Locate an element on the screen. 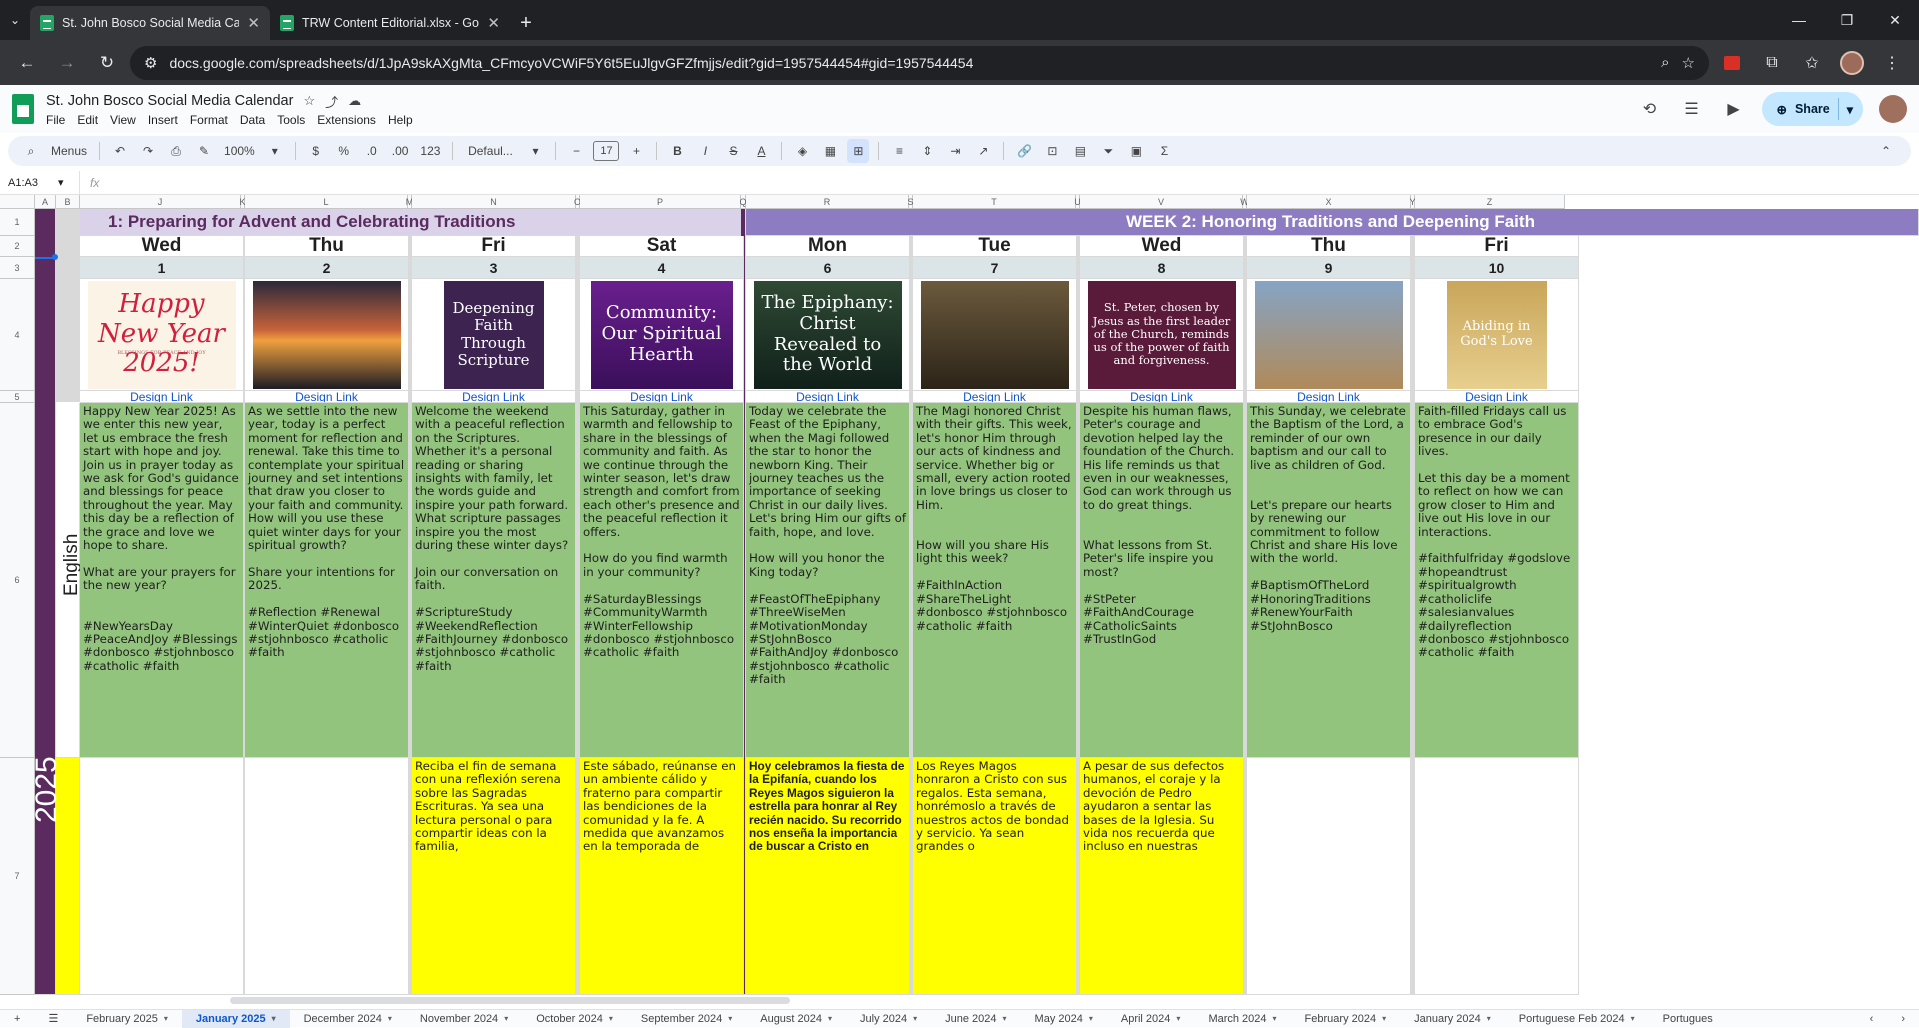 The width and height of the screenshot is (1919, 1028). name-box-value: A1:A3 is located at coordinates (23, 183).